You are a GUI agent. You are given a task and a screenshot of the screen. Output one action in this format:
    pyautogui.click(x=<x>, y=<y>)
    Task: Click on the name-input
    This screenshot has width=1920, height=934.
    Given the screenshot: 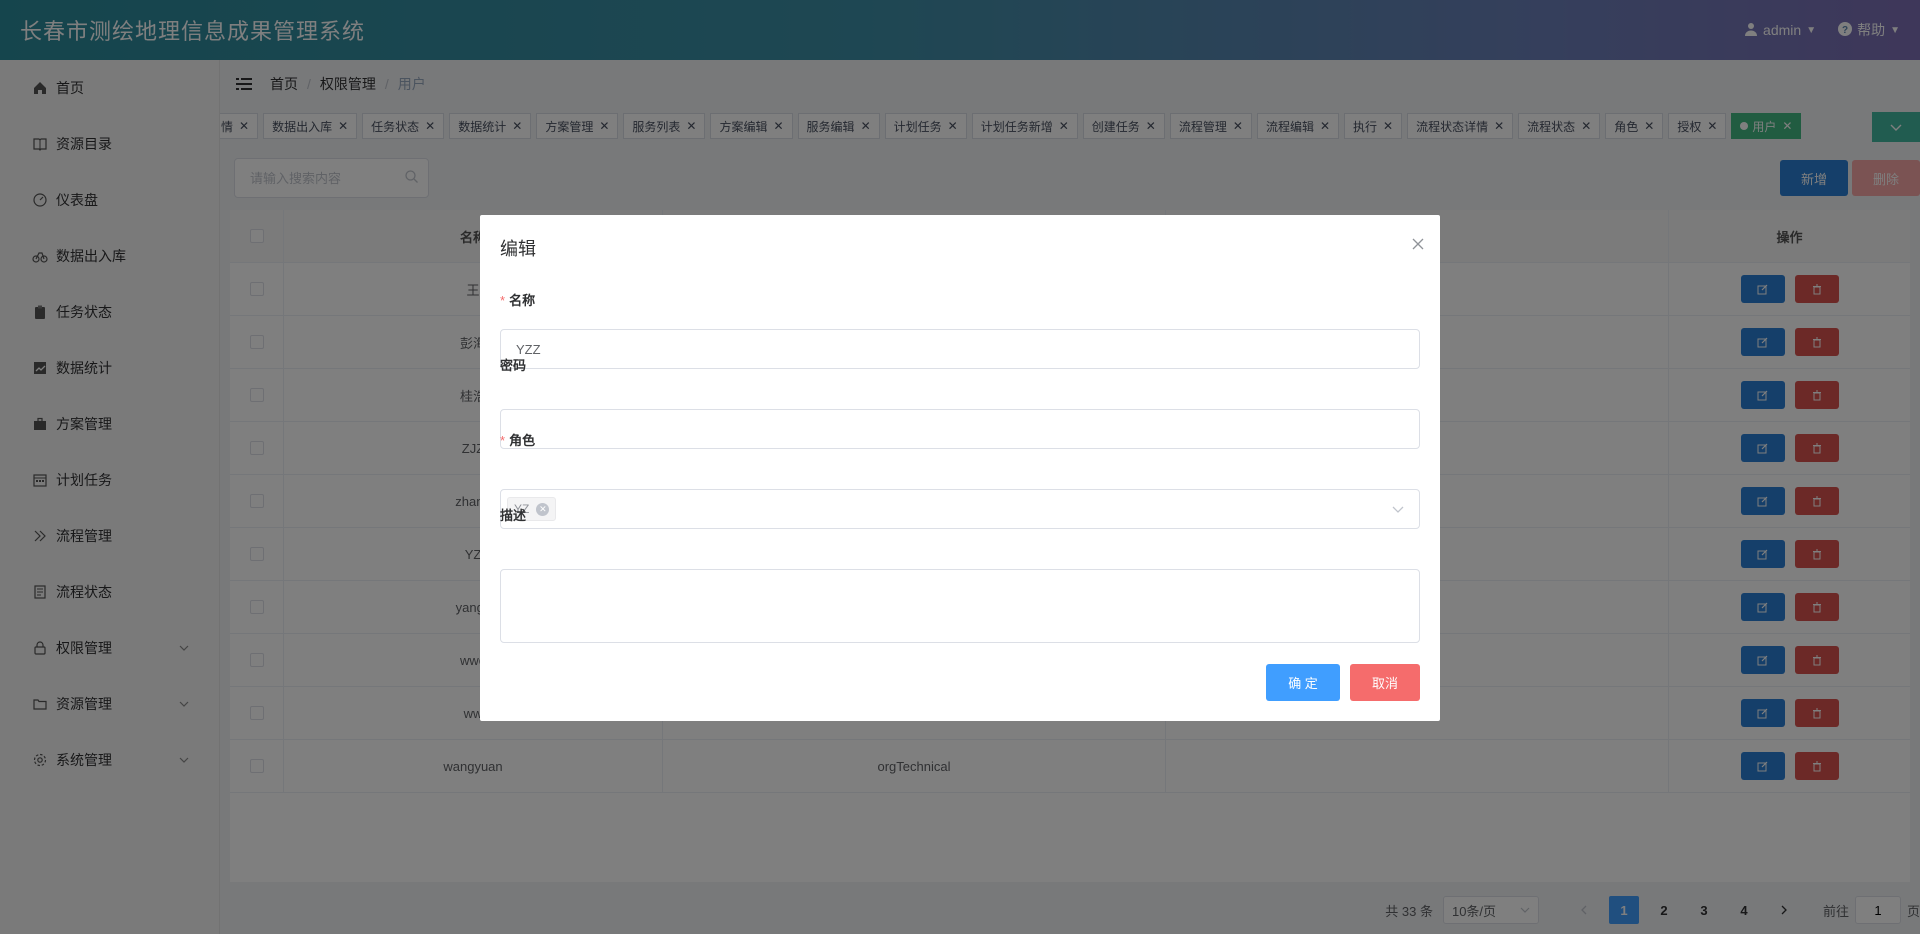 What is the action you would take?
    pyautogui.click(x=960, y=349)
    